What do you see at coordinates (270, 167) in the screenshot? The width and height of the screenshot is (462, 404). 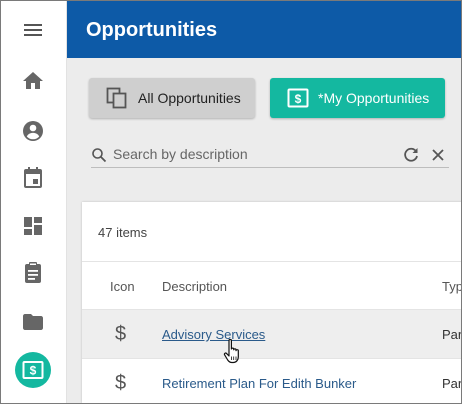 I see `search-underline` at bounding box center [270, 167].